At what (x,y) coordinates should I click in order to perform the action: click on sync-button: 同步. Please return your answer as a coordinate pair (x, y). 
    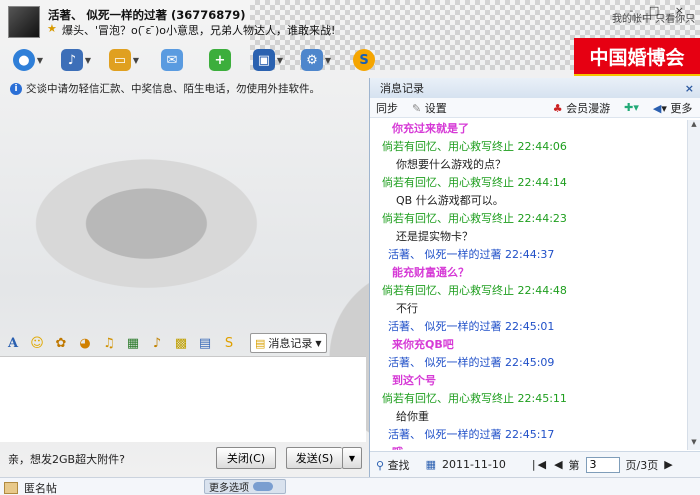
    Looking at the image, I should click on (387, 108).